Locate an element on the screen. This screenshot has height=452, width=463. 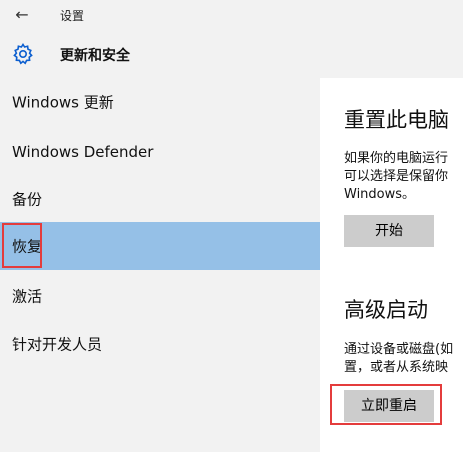
sidebar-item-backup: 备份 is located at coordinates (160, 199).